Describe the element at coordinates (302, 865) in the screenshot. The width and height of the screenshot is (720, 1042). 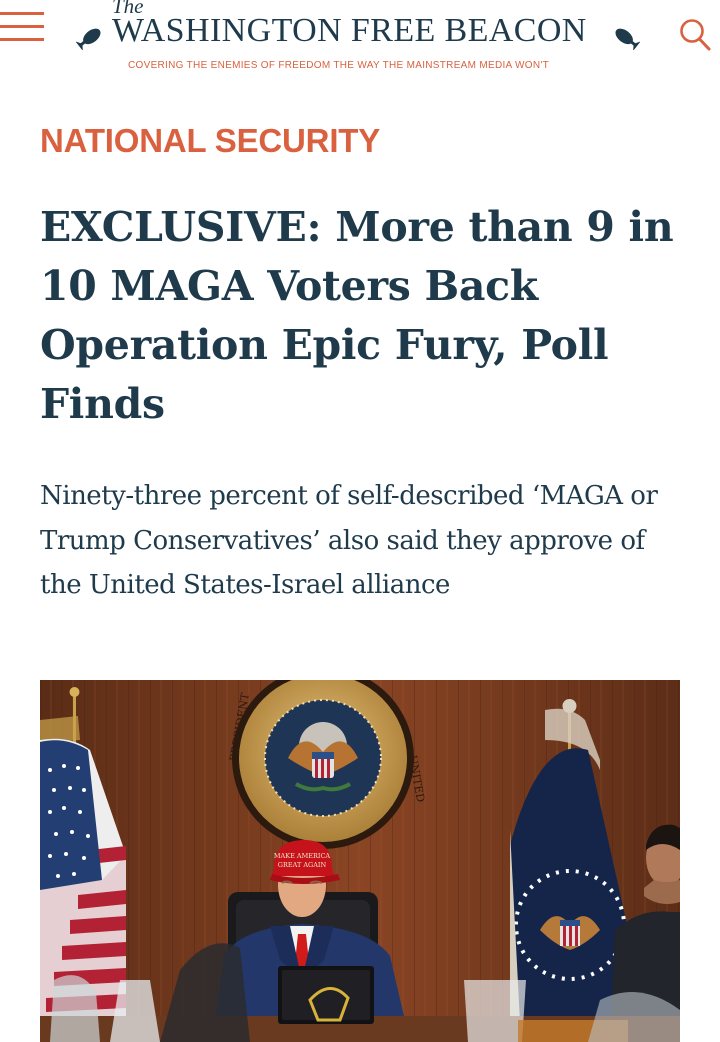
I see `svg-text: GREAT AGAIN` at that location.